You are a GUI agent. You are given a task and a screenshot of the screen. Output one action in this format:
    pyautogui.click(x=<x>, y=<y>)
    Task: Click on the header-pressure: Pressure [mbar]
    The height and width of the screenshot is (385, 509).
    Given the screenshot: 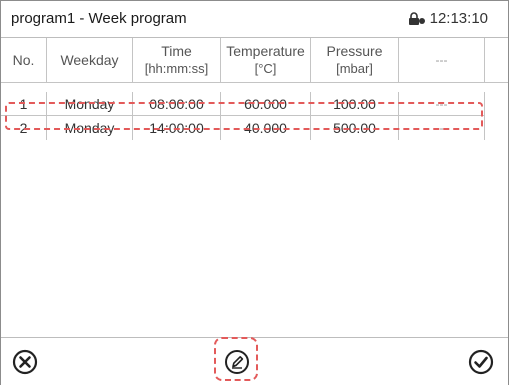 What is the action you would take?
    pyautogui.click(x=355, y=60)
    